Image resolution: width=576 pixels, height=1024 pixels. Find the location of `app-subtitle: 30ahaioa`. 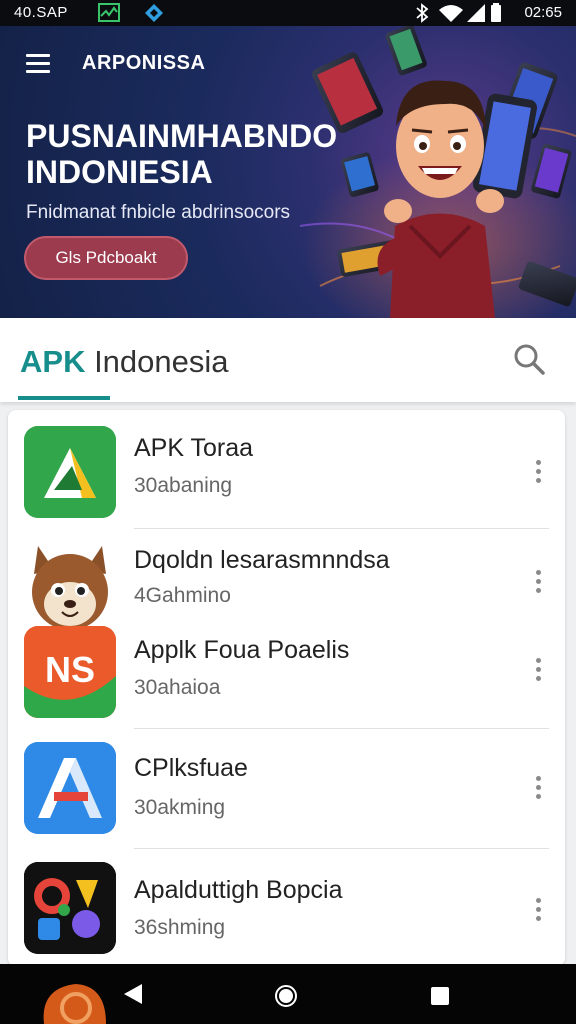

app-subtitle: 30ahaioa is located at coordinates (177, 687).